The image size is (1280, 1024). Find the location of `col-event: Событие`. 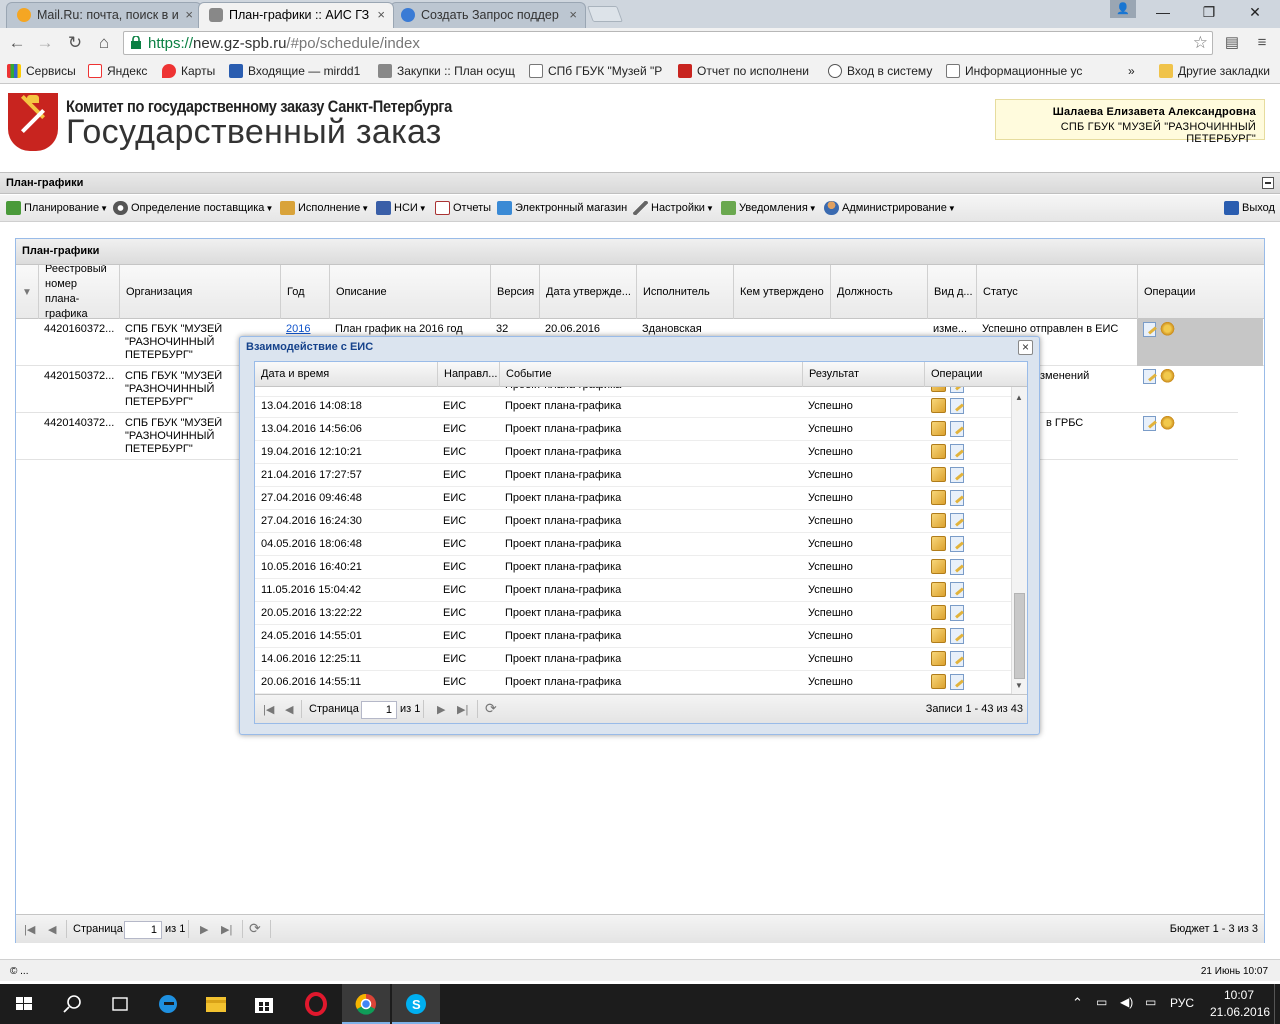

col-event: Событие is located at coordinates (650, 374).